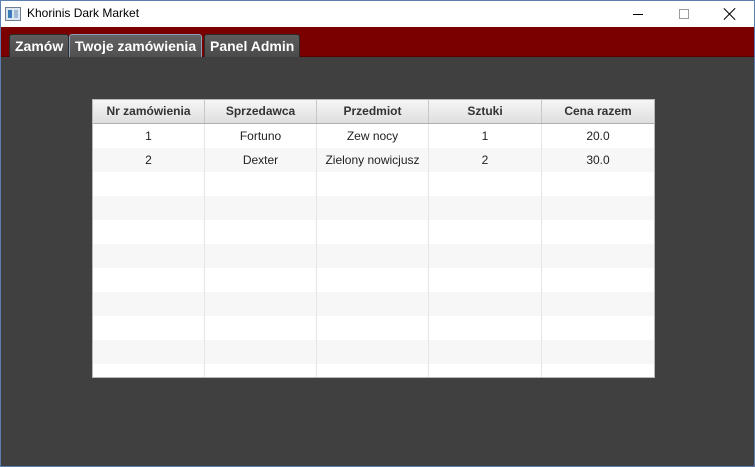 This screenshot has width=755, height=467. What do you see at coordinates (136, 45) in the screenshot?
I see `tab-twoje-zamowienia: Twoje zamówienia` at bounding box center [136, 45].